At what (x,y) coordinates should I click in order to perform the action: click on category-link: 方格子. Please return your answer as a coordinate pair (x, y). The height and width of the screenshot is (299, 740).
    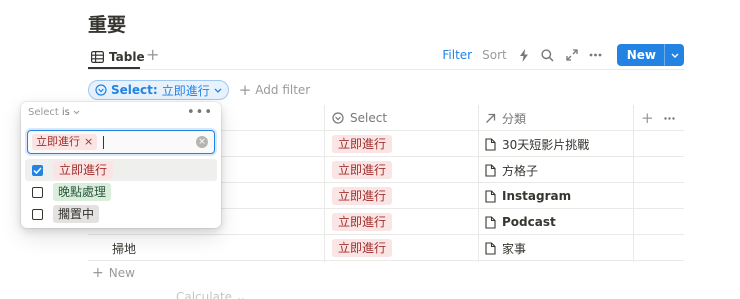
    Looking at the image, I should click on (520, 170).